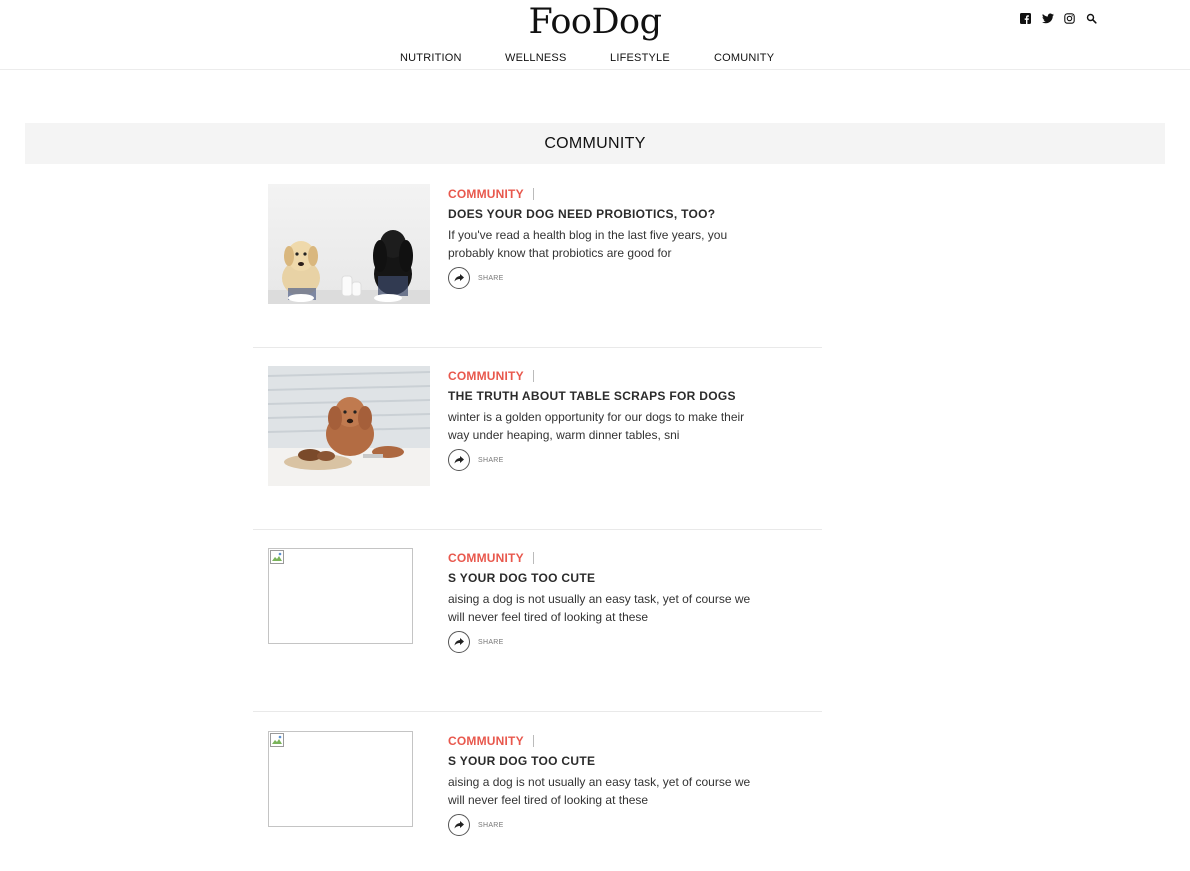 The height and width of the screenshot is (871, 1190). Describe the element at coordinates (431, 58) in the screenshot. I see `nav-nutrition: NUTRITION` at that location.